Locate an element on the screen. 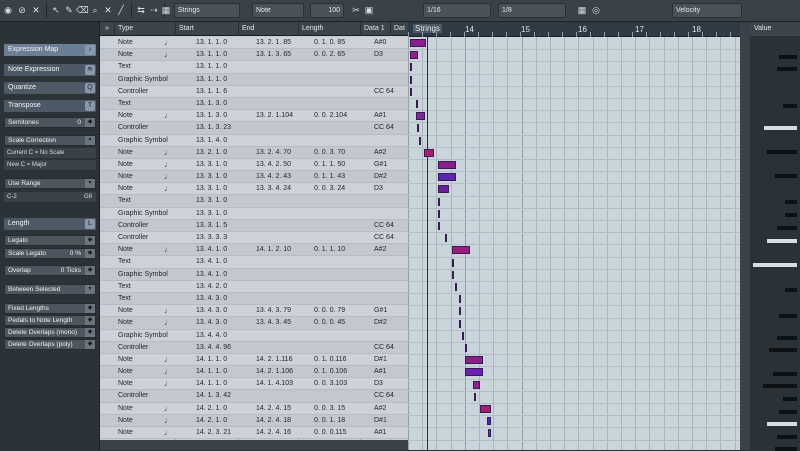 This screenshot has height=451, width=800. acoustic-feedback-icon: ◎ is located at coordinates (596, 10).